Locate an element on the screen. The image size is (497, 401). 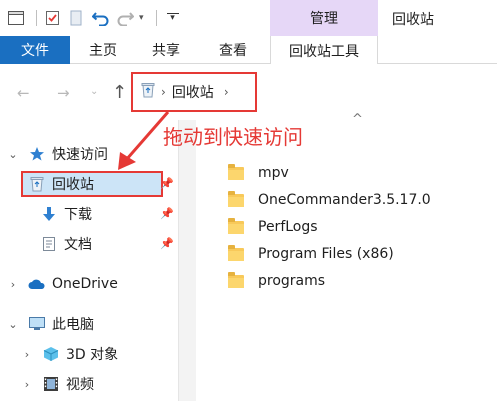
list-item: PerfLogs is located at coordinates (269, 227).